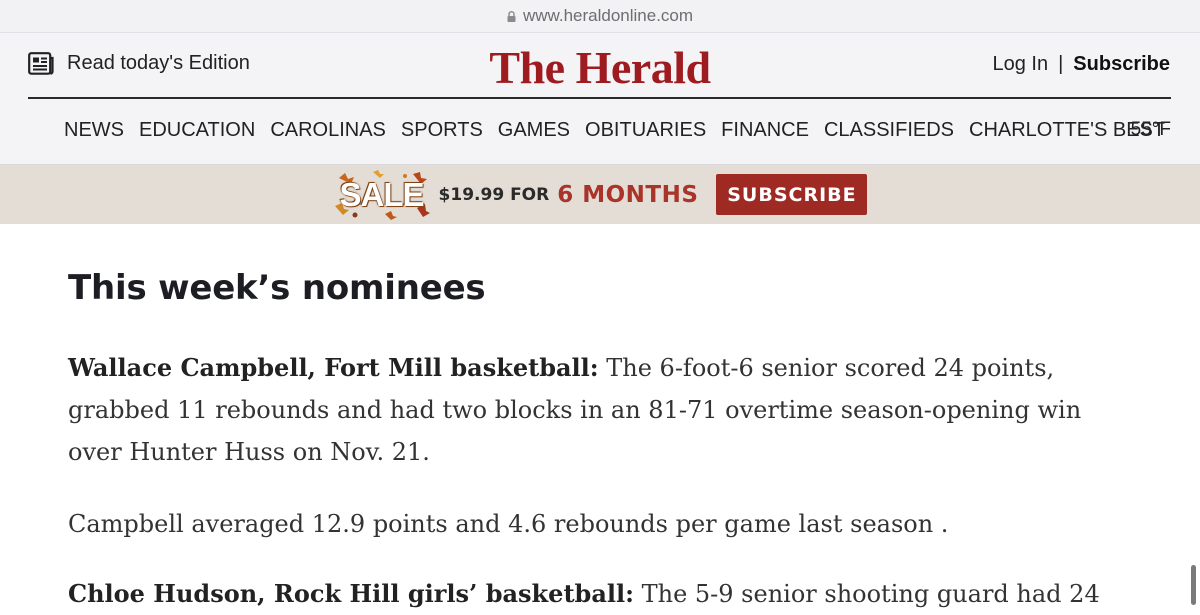 Image resolution: width=1200 pixels, height=615 pixels. Describe the element at coordinates (1121, 64) in the screenshot. I see `subscribe-link: Subscribe` at that location.